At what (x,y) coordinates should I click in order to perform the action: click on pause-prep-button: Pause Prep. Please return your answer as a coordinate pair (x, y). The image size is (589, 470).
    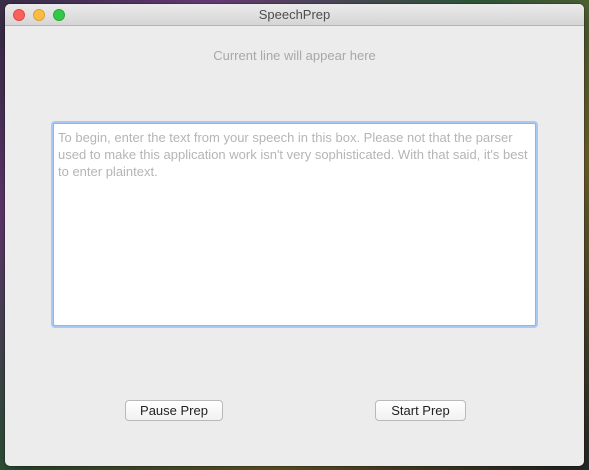
    Looking at the image, I should click on (174, 410).